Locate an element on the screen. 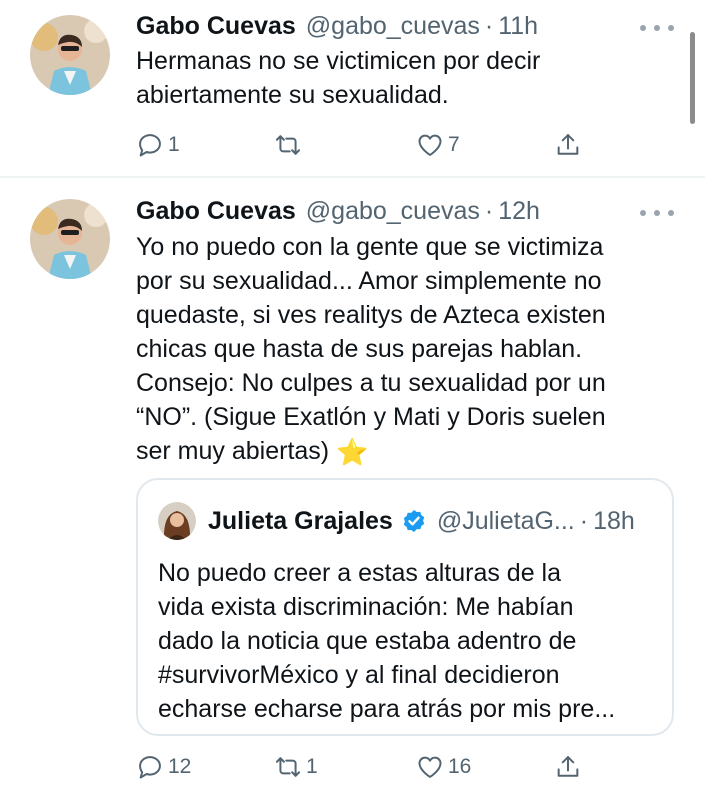 The image size is (705, 800). like-button: 16 is located at coordinates (443, 767).